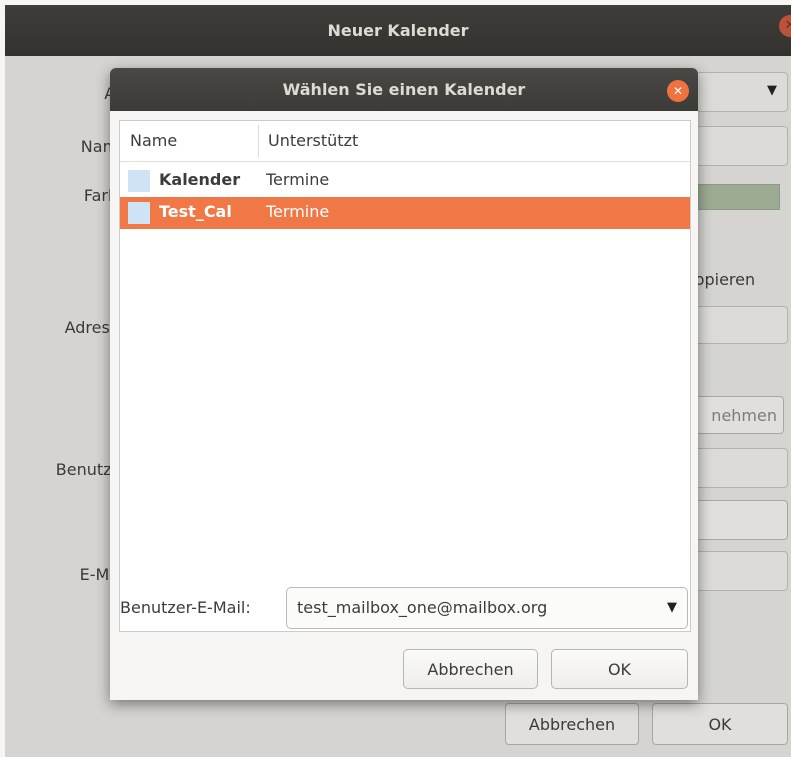  What do you see at coordinates (405, 213) in the screenshot?
I see `list-item-selected: Test_Cal Termine` at bounding box center [405, 213].